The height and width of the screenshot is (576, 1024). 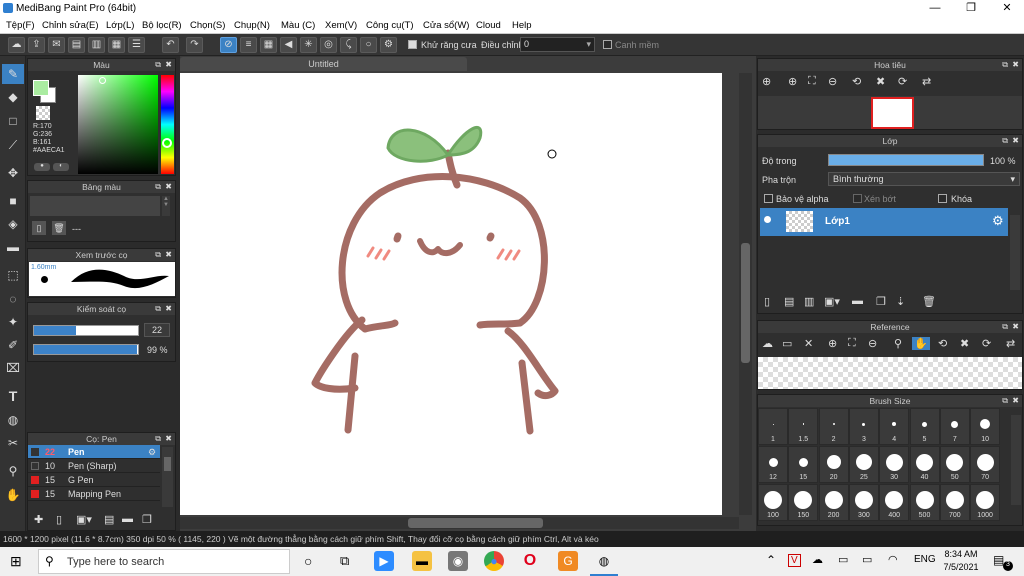 I want to click on opera-icon: O, so click(x=530, y=561).